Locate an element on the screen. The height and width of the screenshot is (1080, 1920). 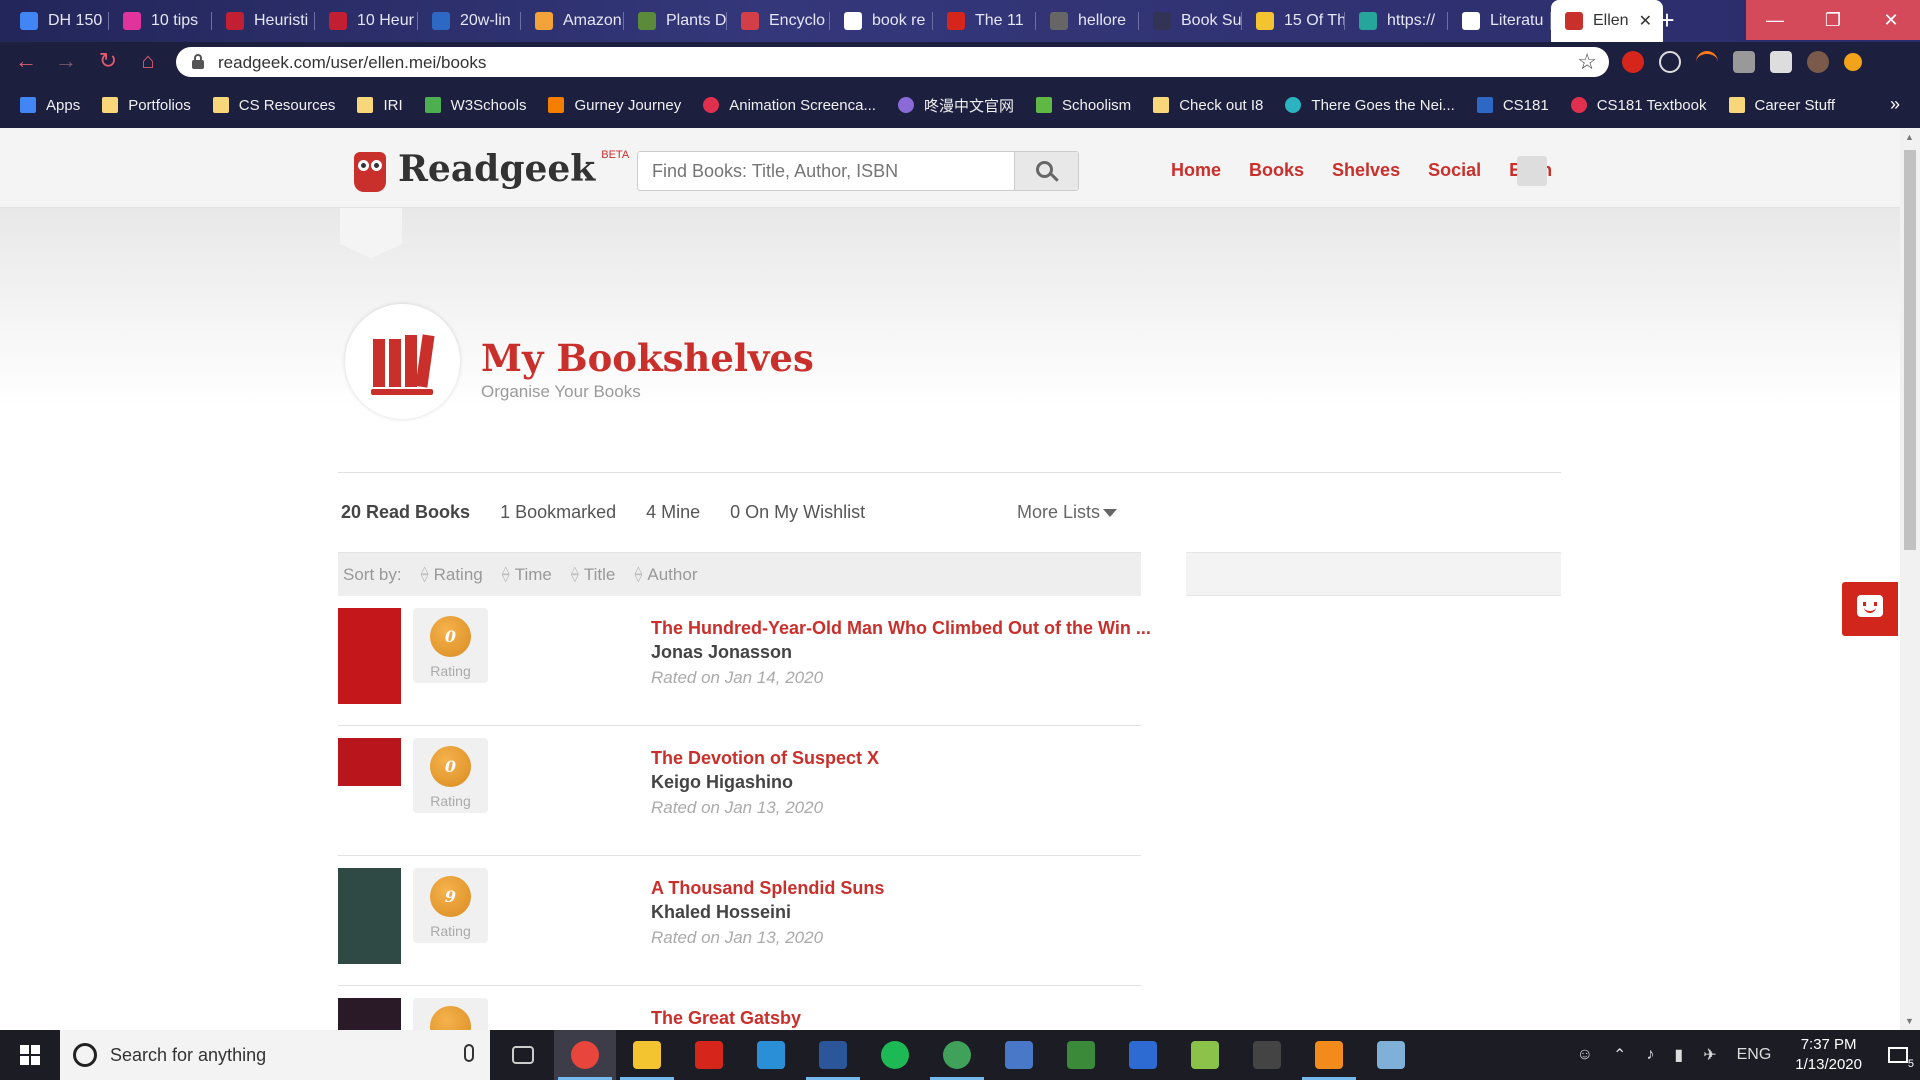
clock: 7:37 PM 1/13/2020 is located at coordinates (1828, 1055).